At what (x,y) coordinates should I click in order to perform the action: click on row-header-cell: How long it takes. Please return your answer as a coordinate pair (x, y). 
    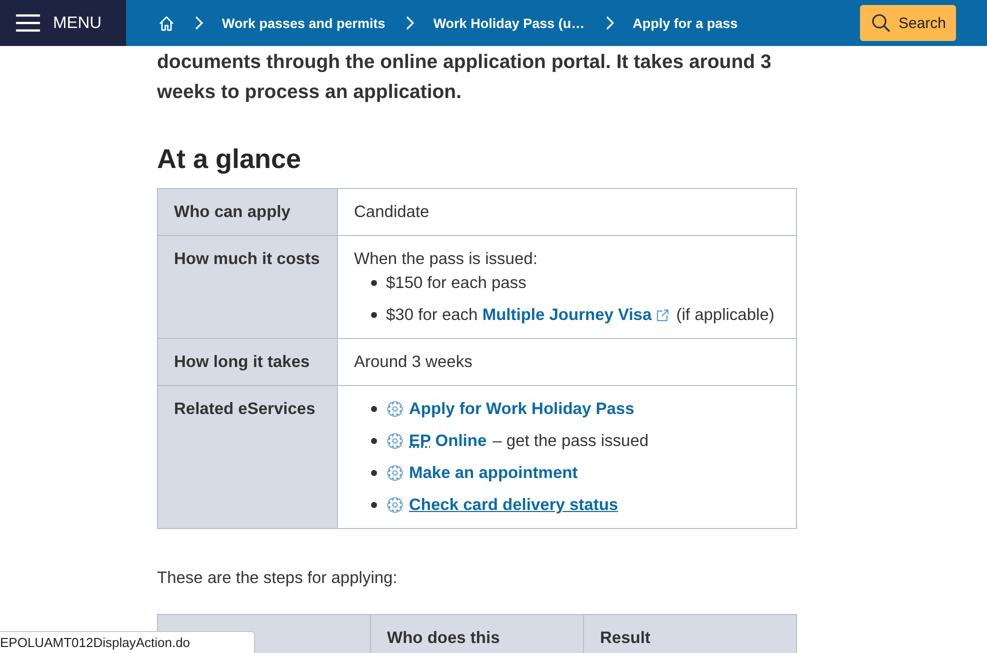
    Looking at the image, I should click on (248, 362).